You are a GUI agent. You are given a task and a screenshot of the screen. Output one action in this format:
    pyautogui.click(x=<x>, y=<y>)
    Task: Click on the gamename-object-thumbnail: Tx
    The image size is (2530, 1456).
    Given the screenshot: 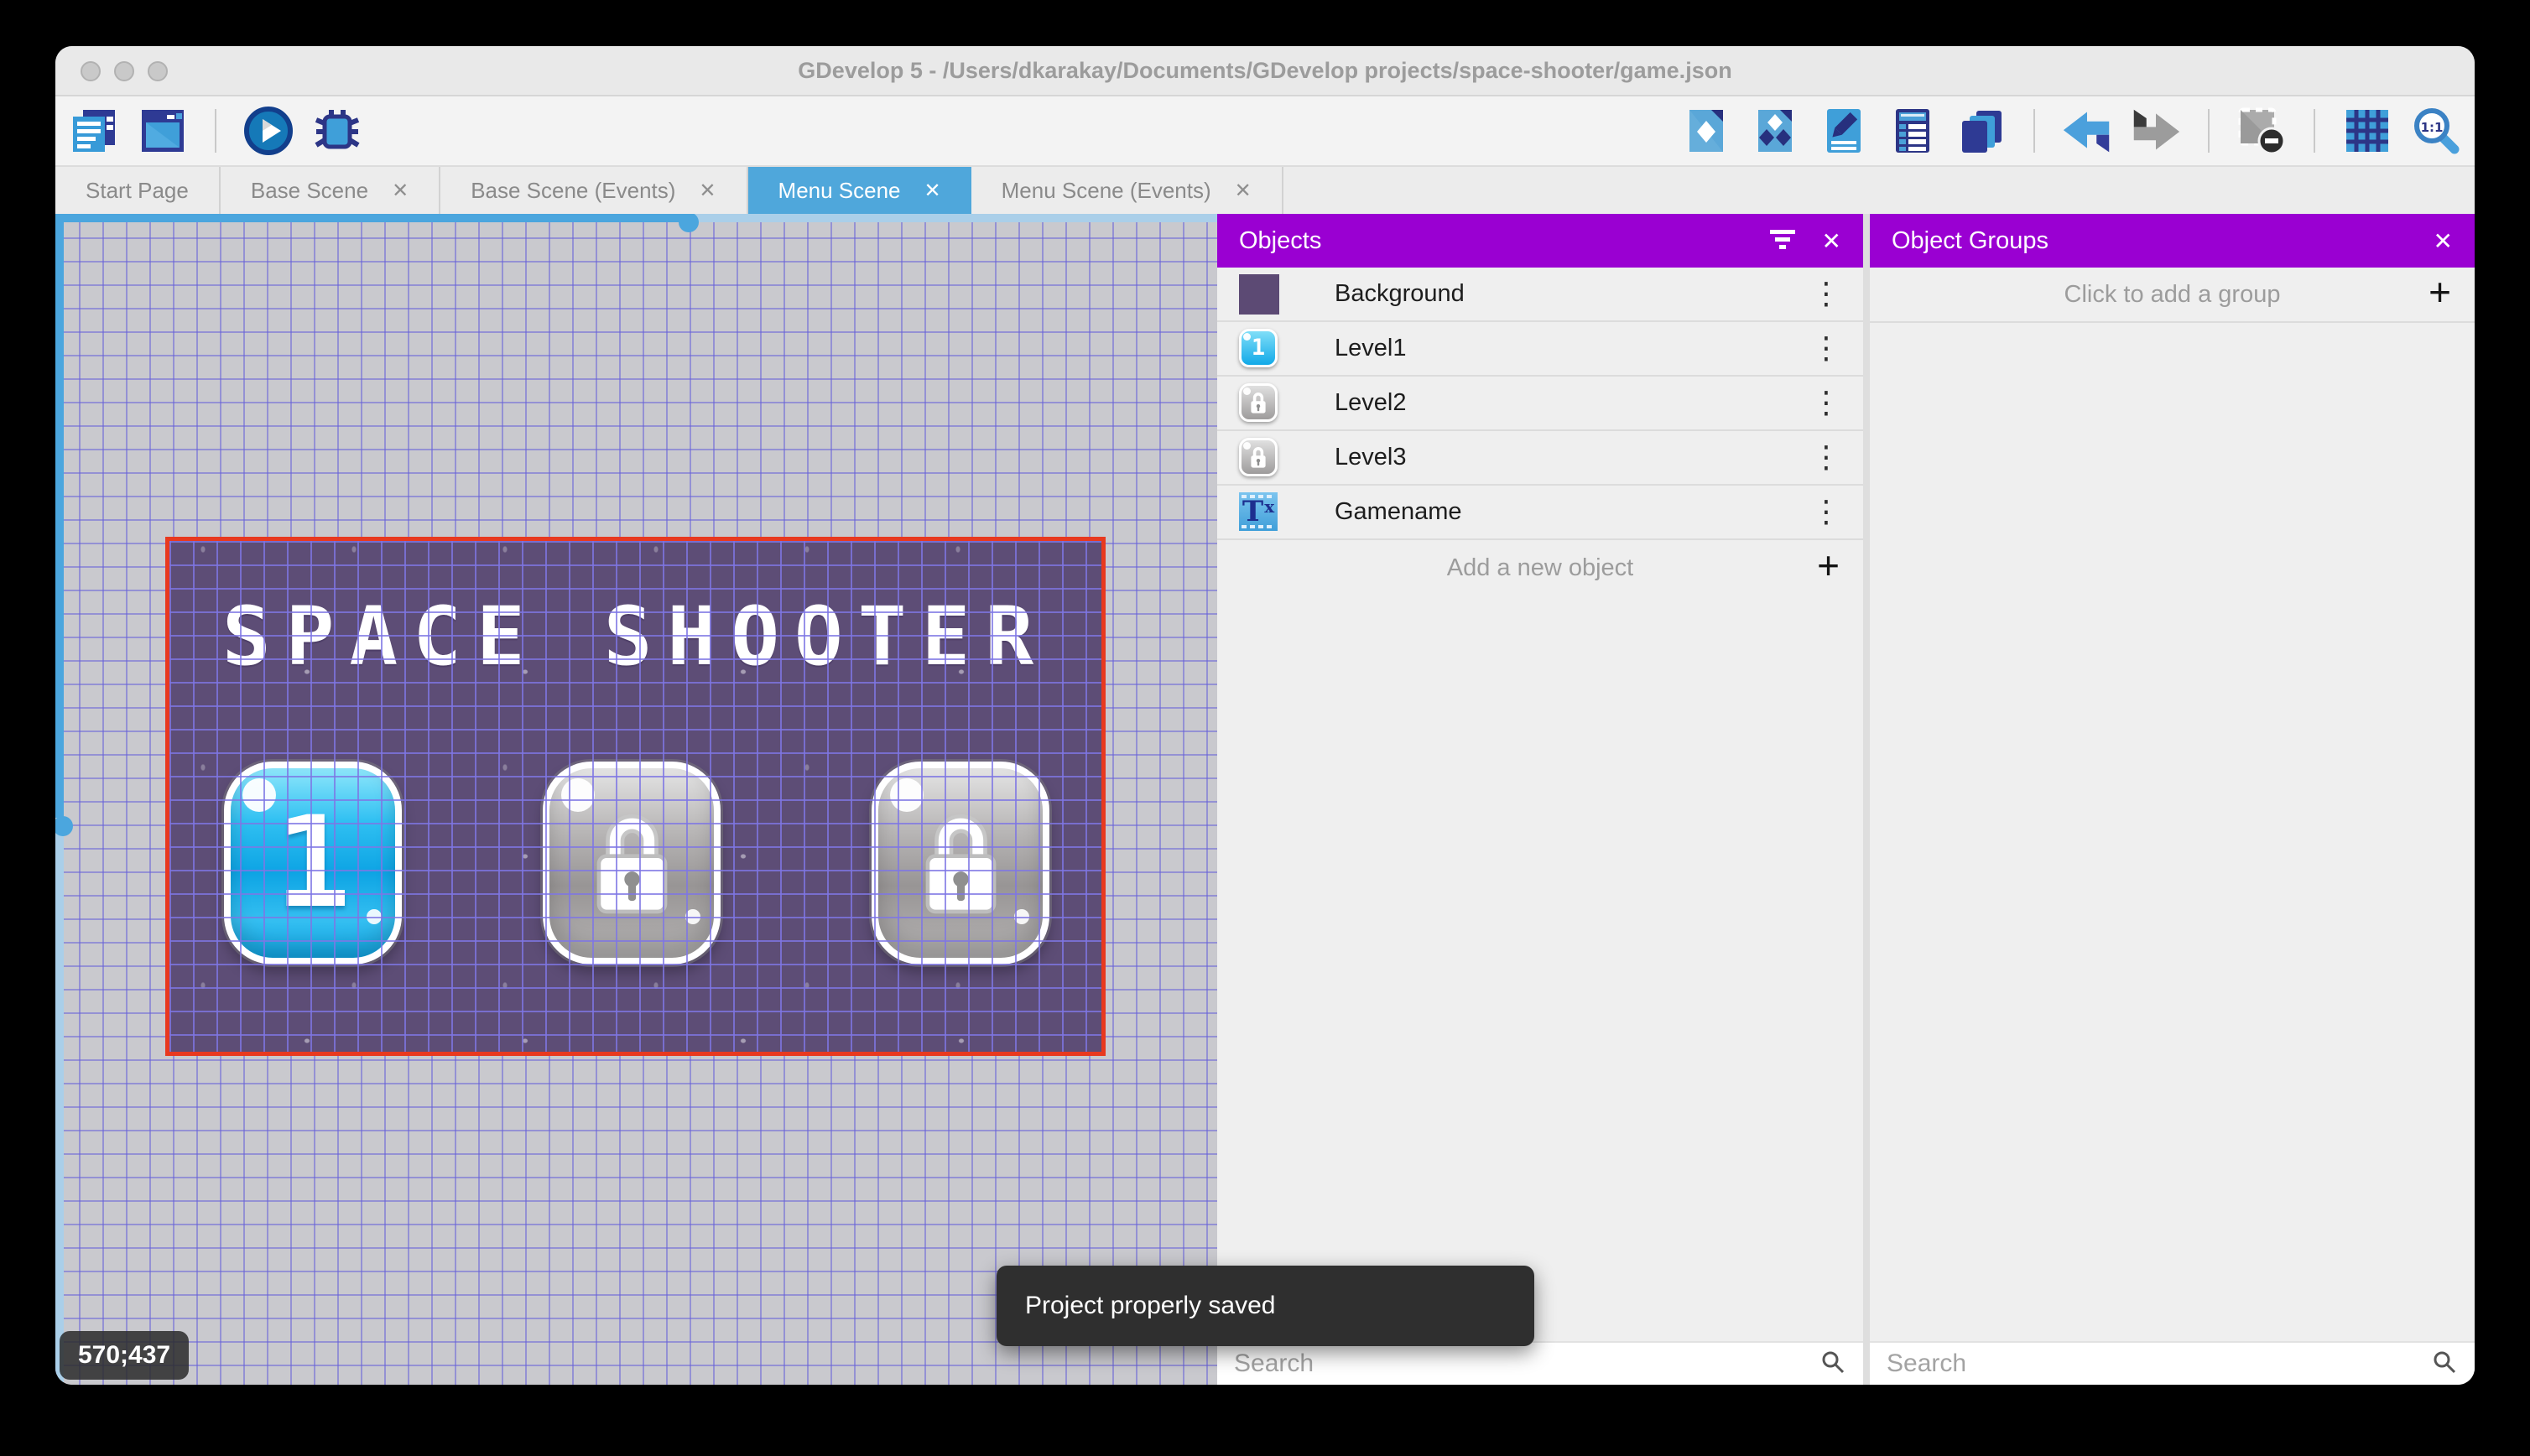 What is the action you would take?
    pyautogui.click(x=1259, y=512)
    